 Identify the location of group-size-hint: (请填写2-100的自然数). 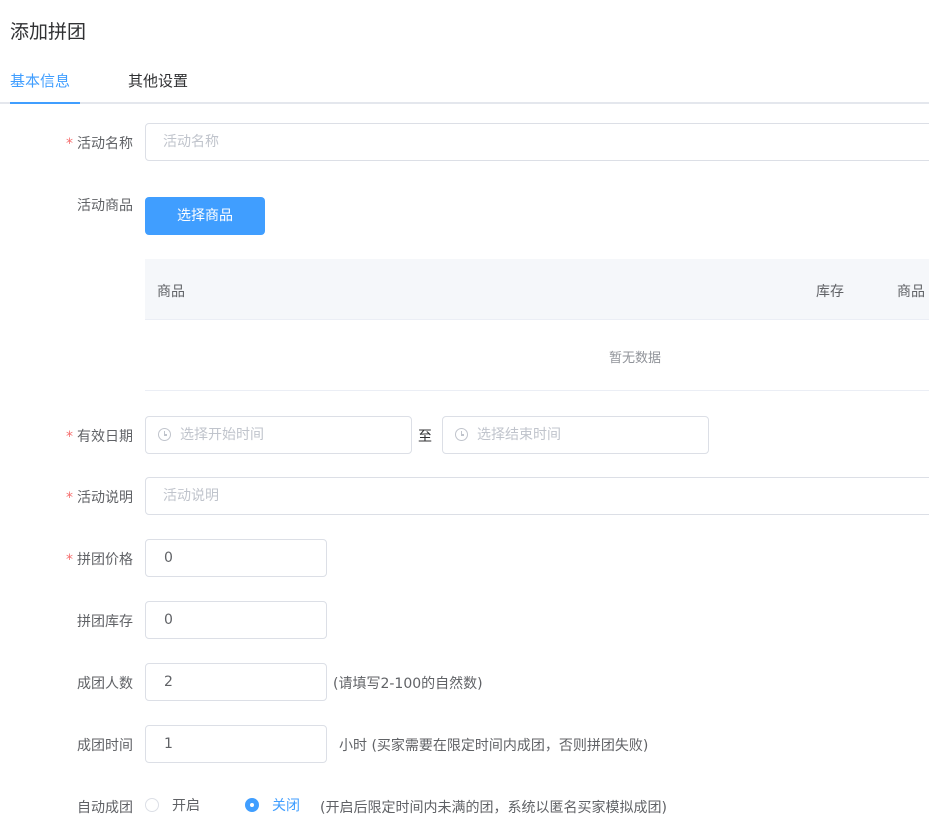
(408, 684).